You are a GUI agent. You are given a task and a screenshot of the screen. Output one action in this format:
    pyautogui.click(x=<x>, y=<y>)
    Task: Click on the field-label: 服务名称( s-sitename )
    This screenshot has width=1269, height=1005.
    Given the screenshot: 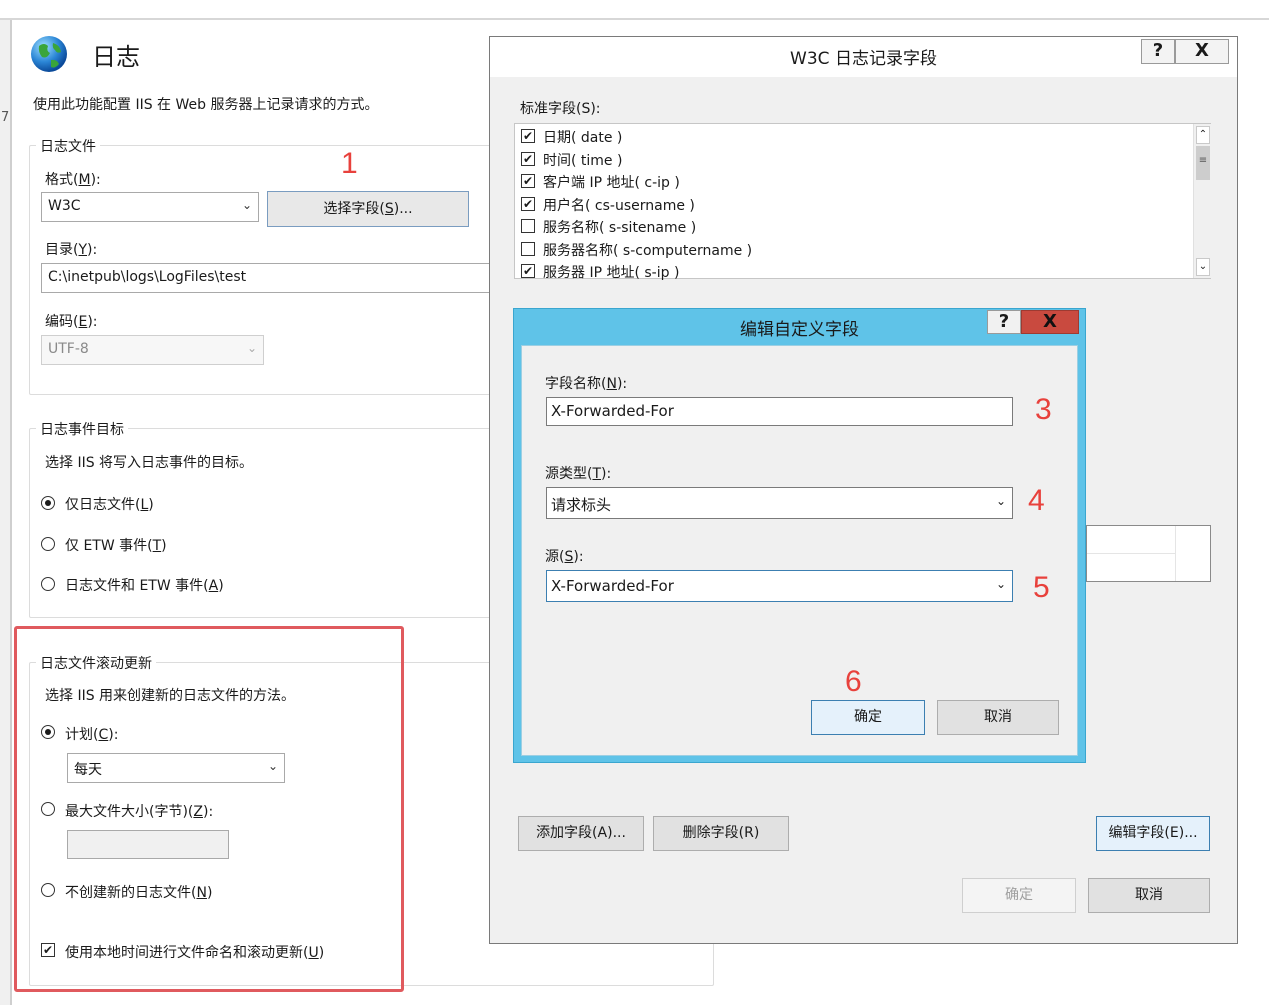 What is the action you would take?
    pyautogui.click(x=620, y=228)
    